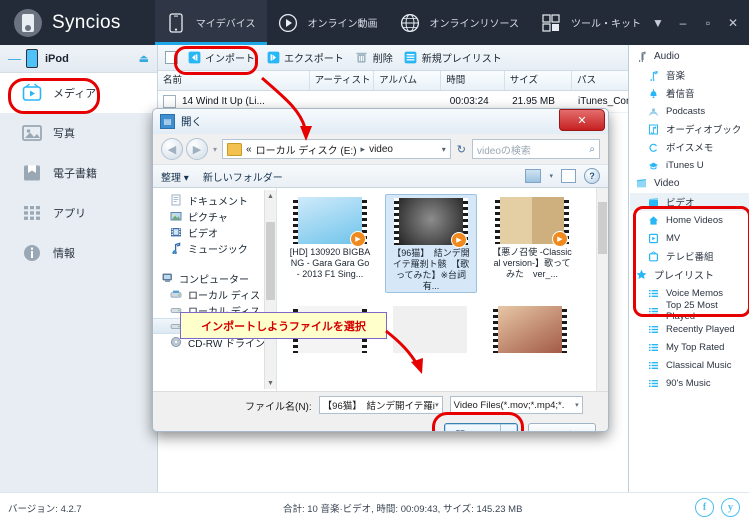  Describe the element at coordinates (234, 80) in the screenshot. I see `column-header-name: 名前` at that location.